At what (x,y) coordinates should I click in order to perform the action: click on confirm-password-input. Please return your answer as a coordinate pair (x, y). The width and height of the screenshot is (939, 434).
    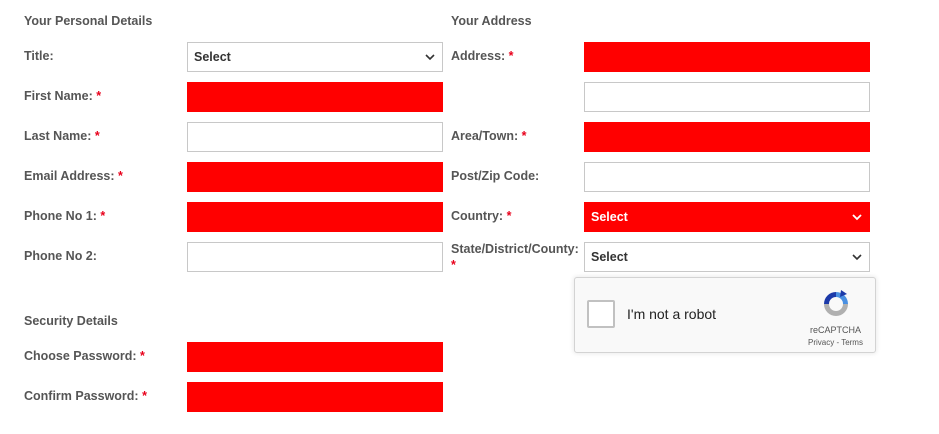
    Looking at the image, I should click on (315, 397).